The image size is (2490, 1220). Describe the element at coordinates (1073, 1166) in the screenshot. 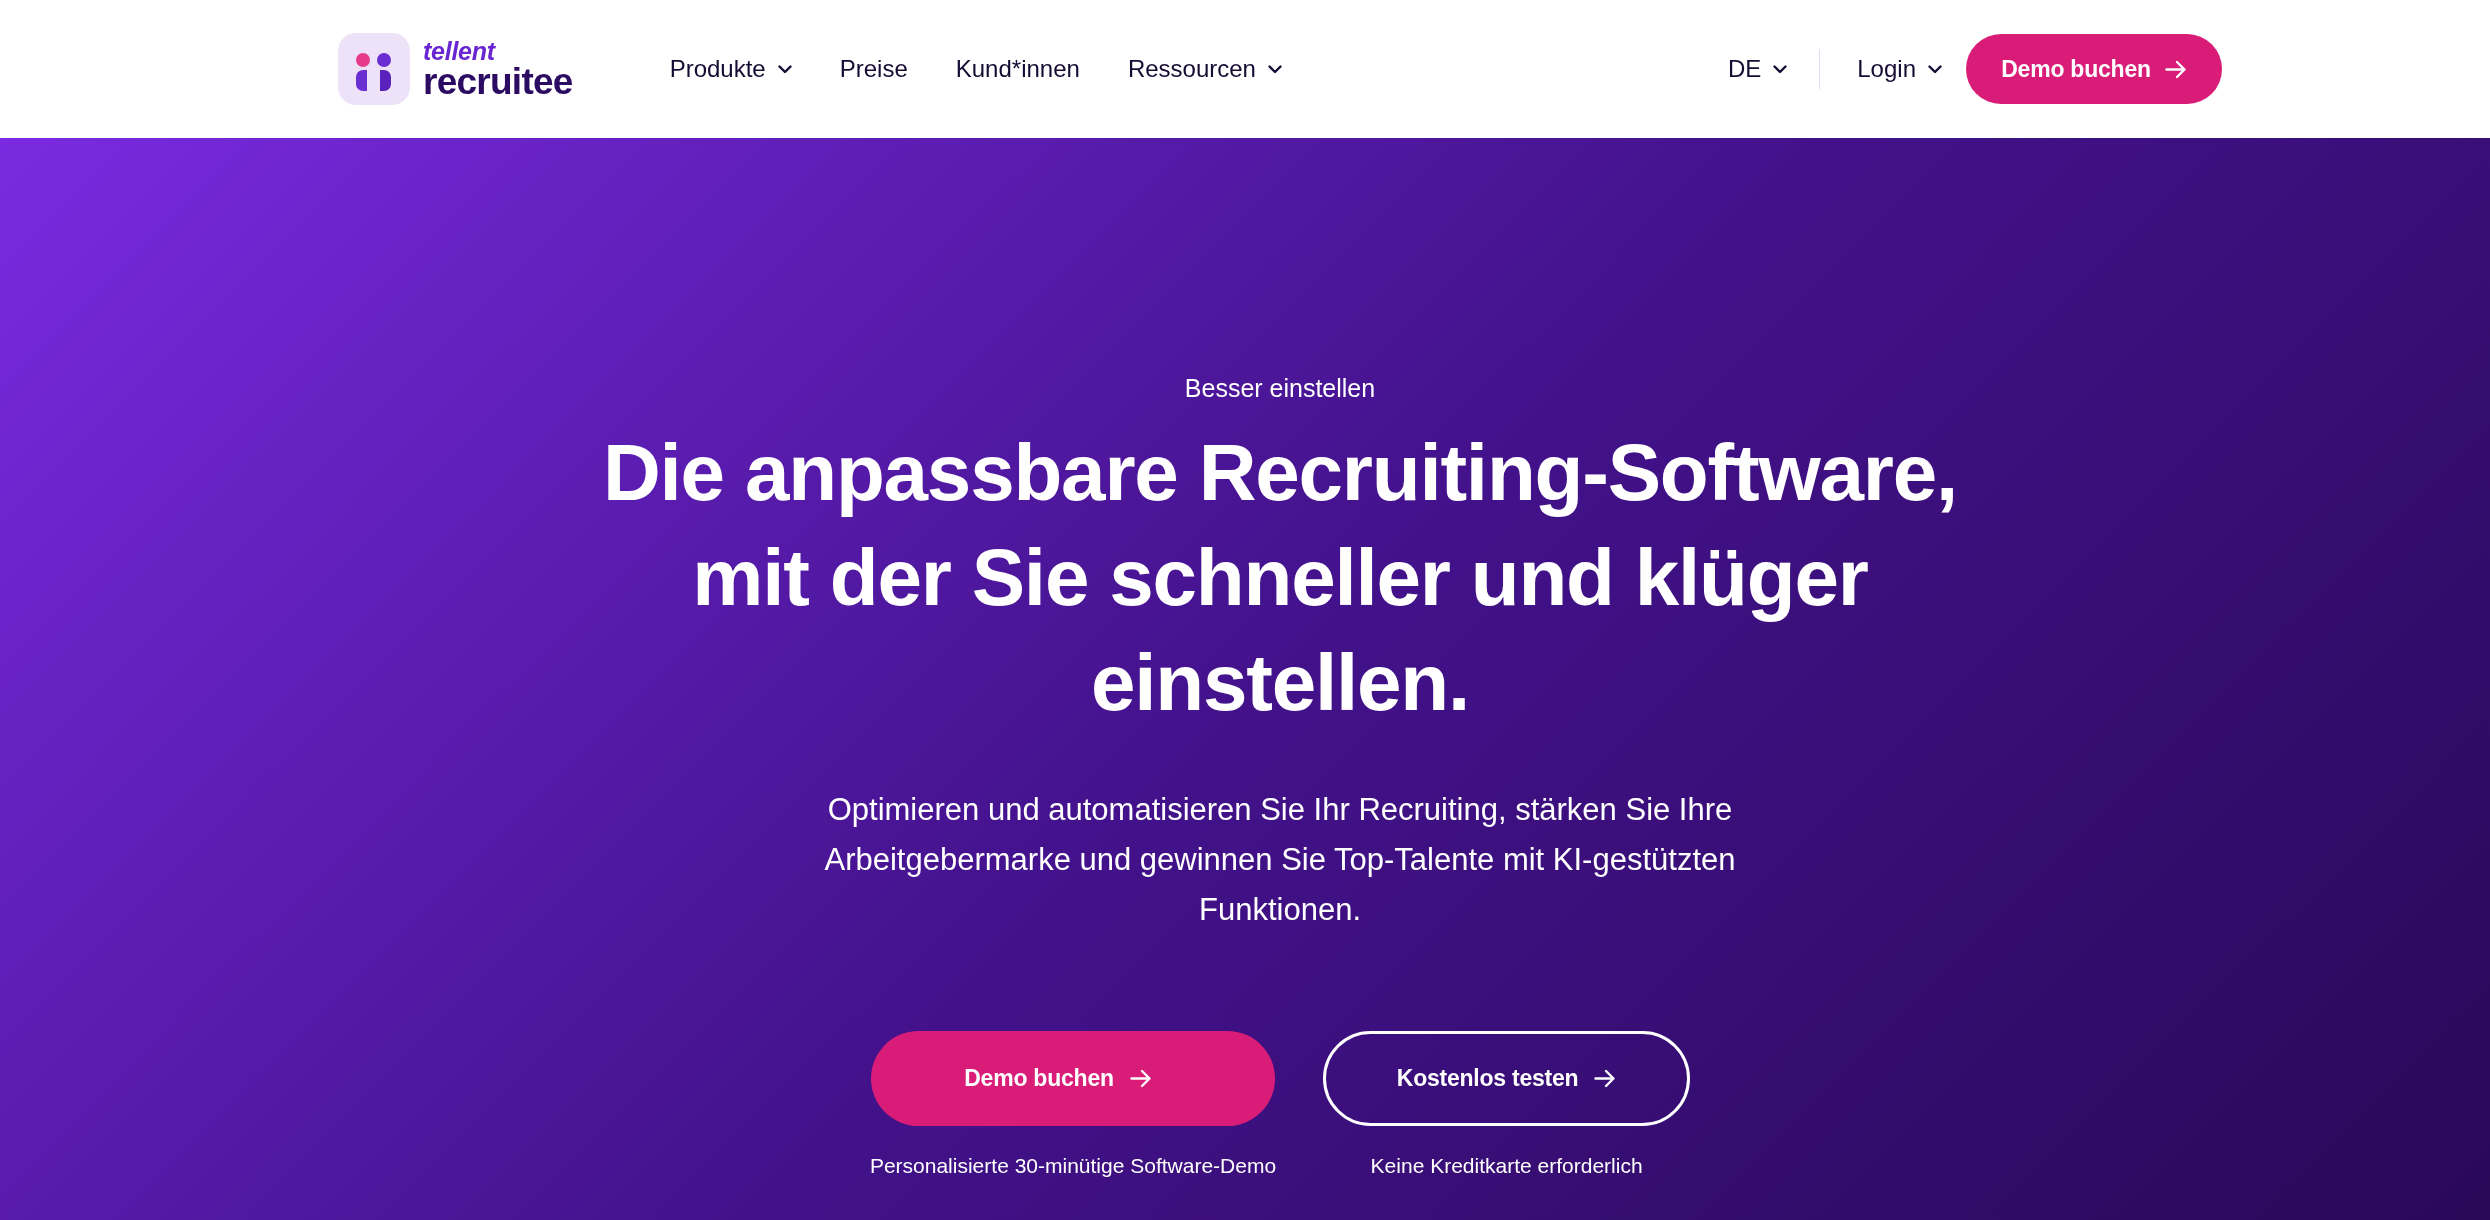

I see `button-caption: Personalisierte 30-minütige Software-Demo` at that location.